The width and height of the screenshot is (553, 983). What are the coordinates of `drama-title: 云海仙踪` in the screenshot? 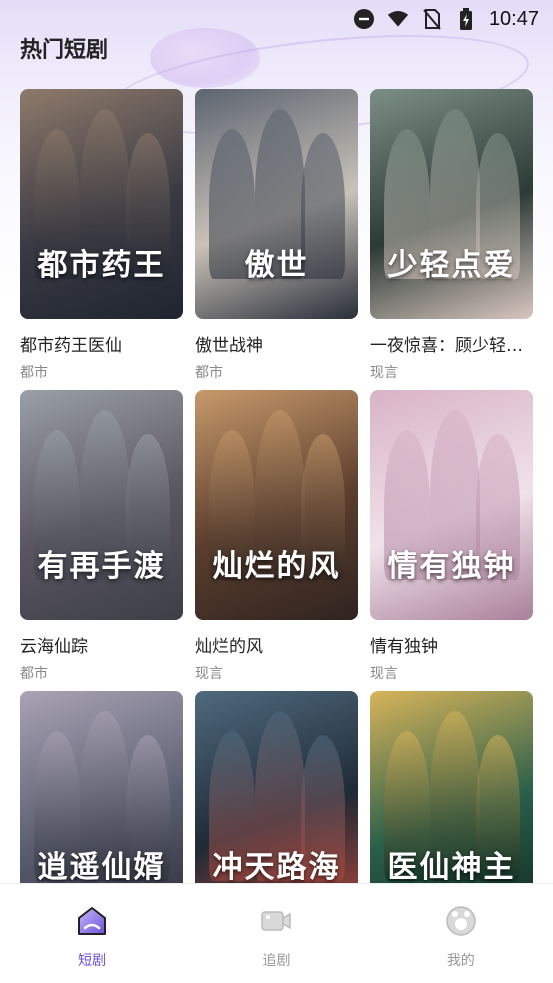 It's located at (54, 647).